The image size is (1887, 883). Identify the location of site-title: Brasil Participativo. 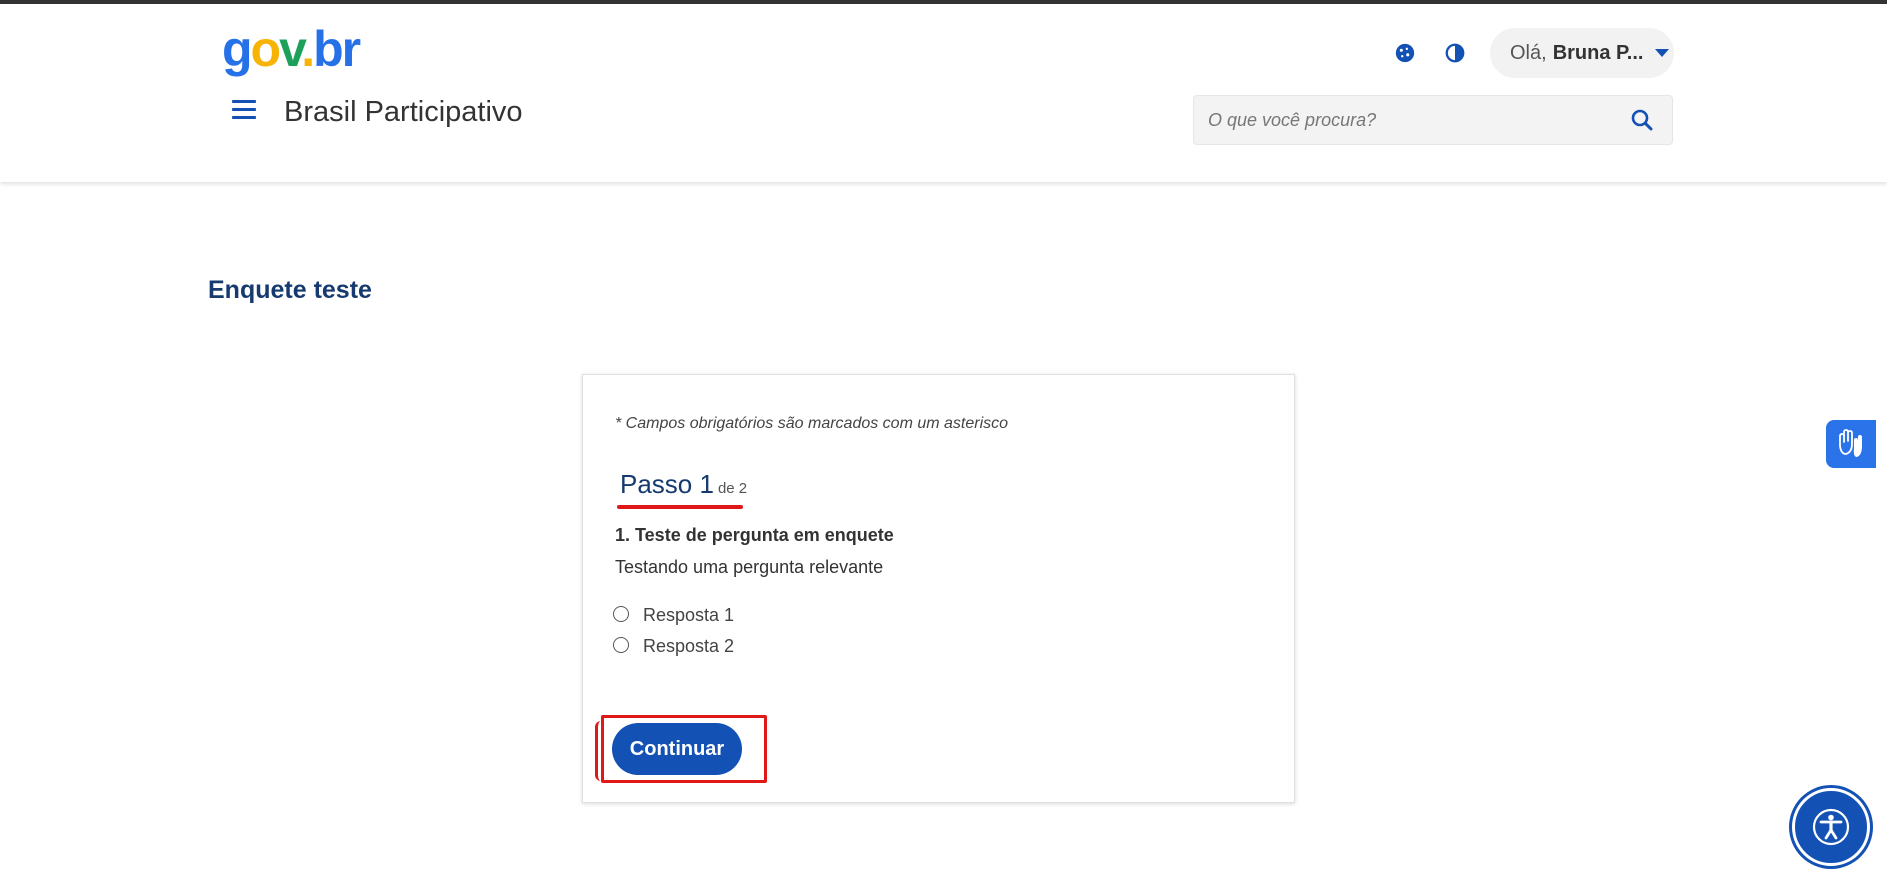
(403, 112).